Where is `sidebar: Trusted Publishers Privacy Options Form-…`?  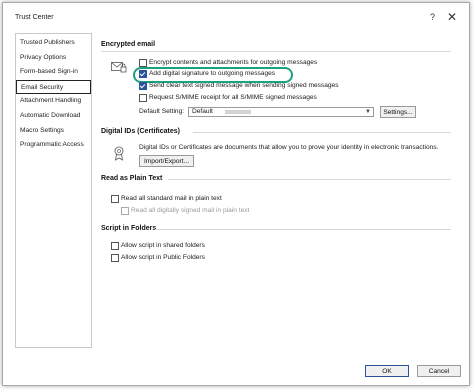
sidebar: Trusted Publishers Privacy Options Form-… is located at coordinates (53, 190).